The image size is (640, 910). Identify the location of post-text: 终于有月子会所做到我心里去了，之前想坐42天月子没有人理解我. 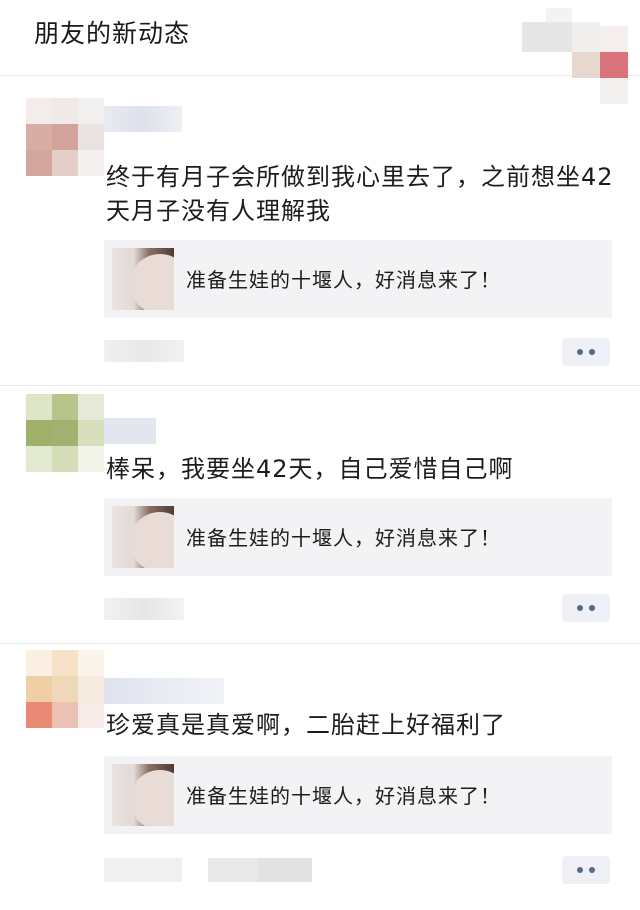
(360, 194).